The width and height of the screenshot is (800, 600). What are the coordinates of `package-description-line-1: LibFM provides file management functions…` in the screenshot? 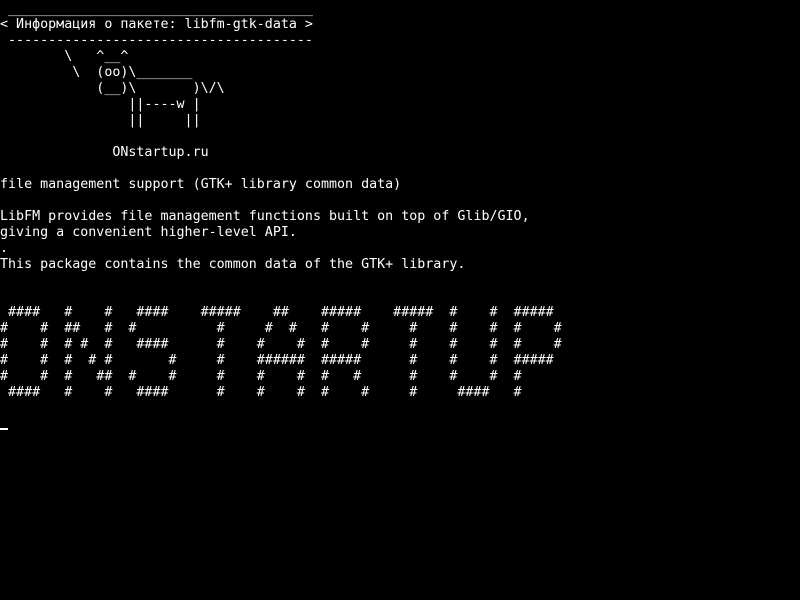 It's located at (265, 216).